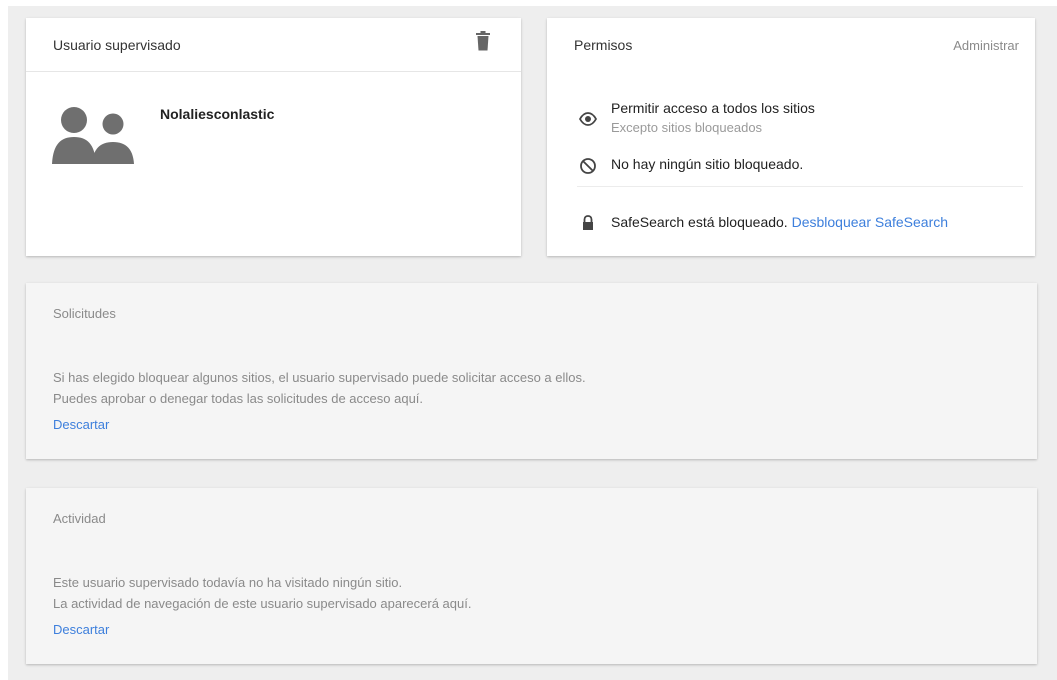 This screenshot has width=1057, height=680. What do you see at coordinates (699, 222) in the screenshot?
I see `safesearch-status-label: SafeSearch está bloqueado.` at bounding box center [699, 222].